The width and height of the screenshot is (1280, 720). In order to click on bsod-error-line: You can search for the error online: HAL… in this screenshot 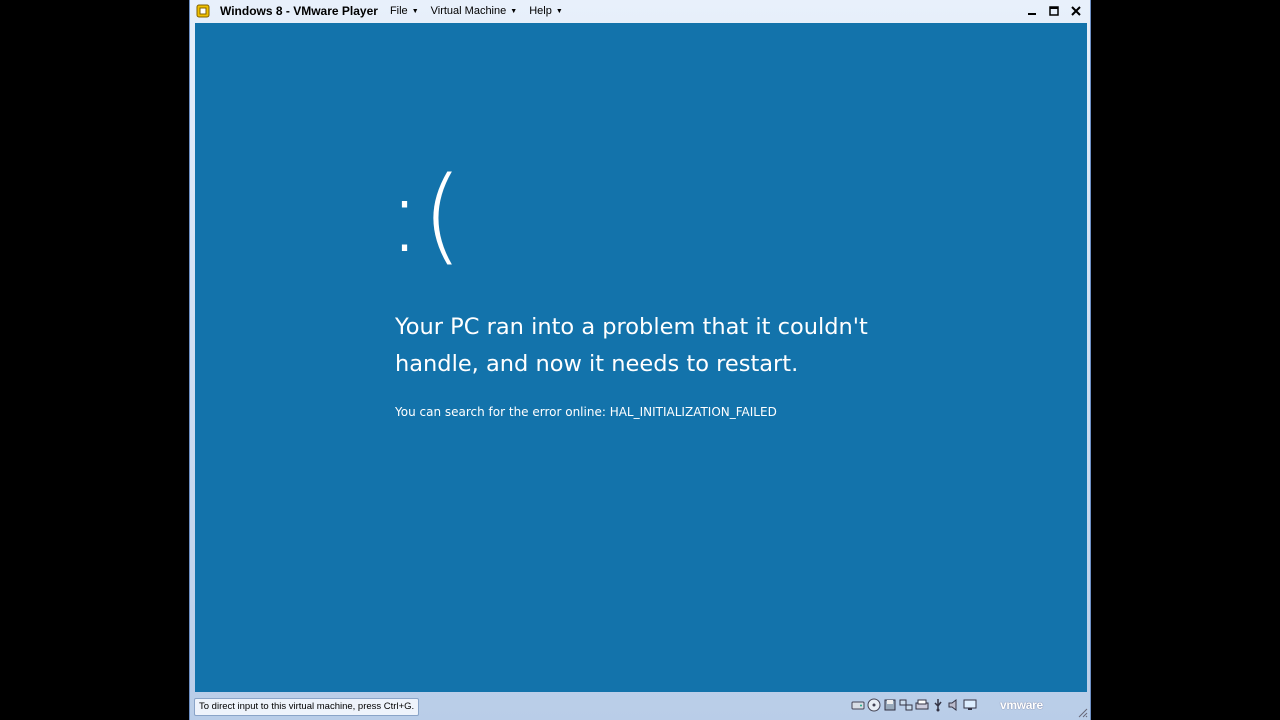, I will do `click(586, 412)`.